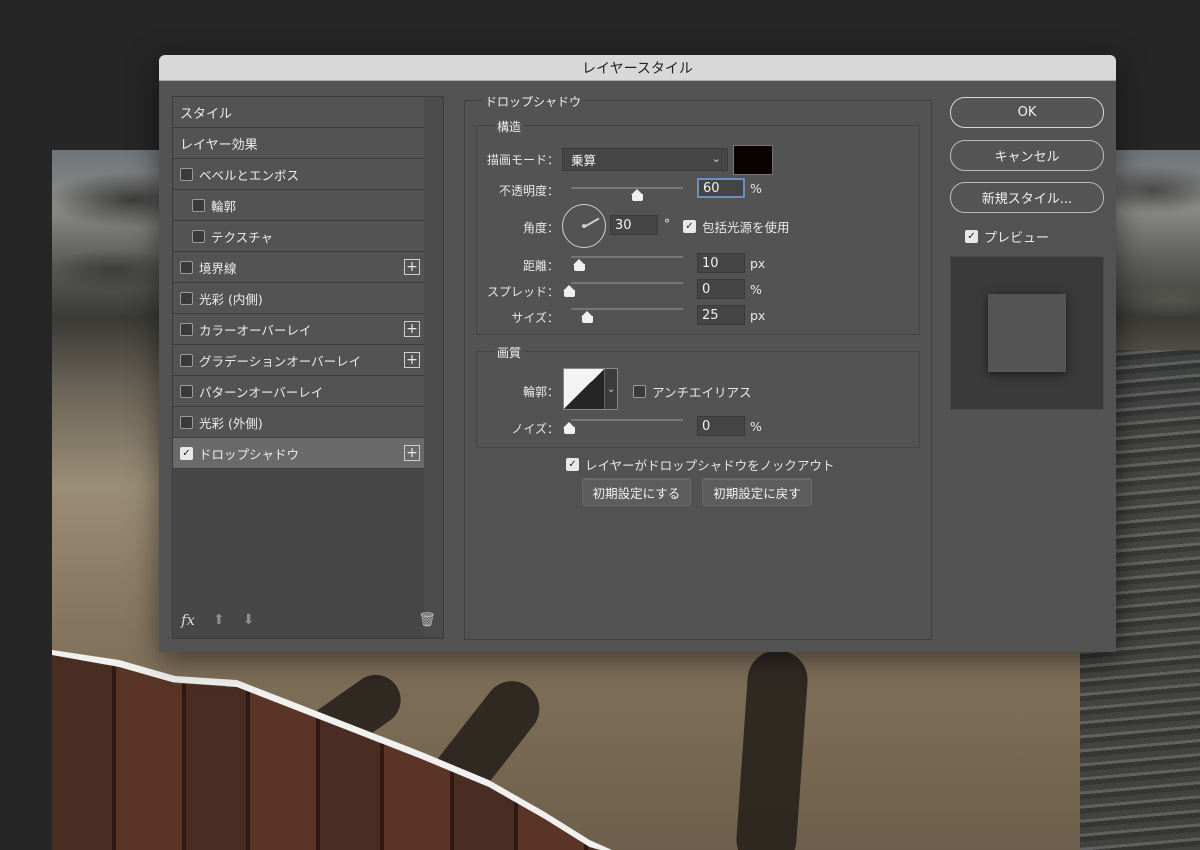  I want to click on size-value: 25, so click(710, 315).